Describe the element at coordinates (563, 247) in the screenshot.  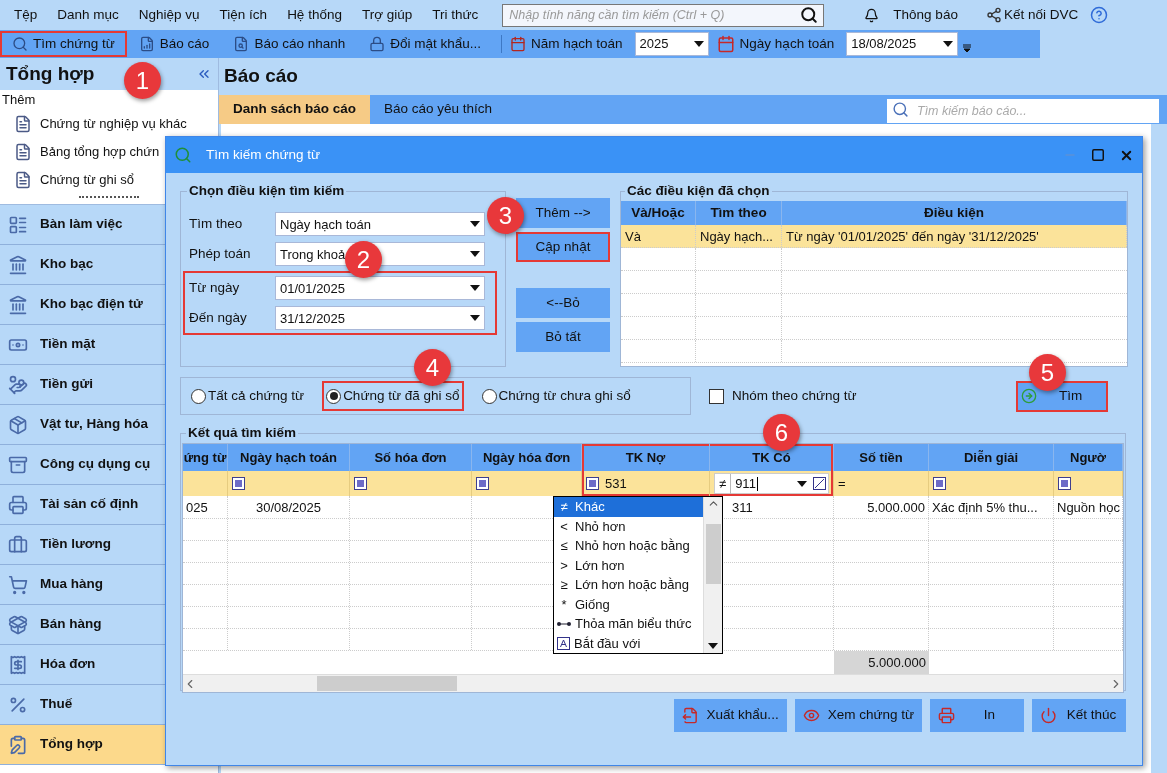
I see `dialog-button: Cập nhật` at that location.